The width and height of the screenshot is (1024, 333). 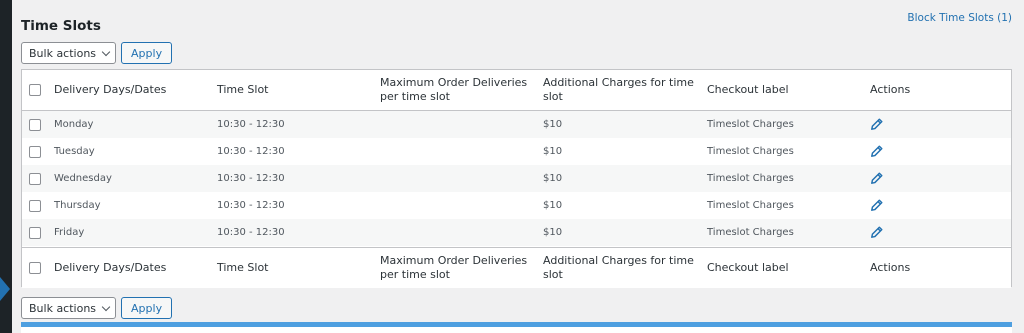 I want to click on next-panel, so click(x=516, y=330).